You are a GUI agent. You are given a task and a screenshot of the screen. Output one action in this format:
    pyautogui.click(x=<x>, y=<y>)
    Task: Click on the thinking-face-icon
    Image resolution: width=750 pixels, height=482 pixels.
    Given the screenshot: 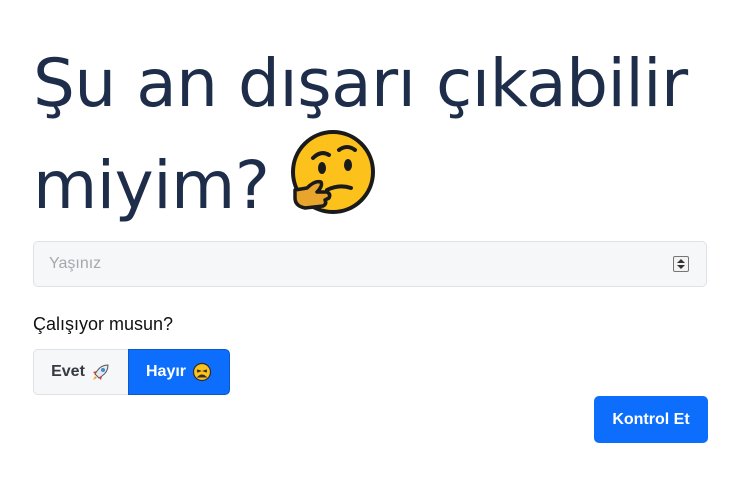 What is the action you would take?
    pyautogui.click(x=333, y=172)
    